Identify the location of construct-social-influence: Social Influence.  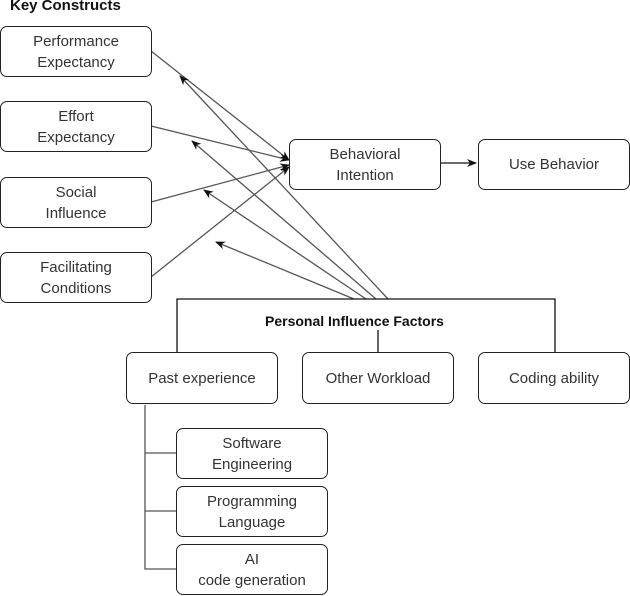
(76, 202).